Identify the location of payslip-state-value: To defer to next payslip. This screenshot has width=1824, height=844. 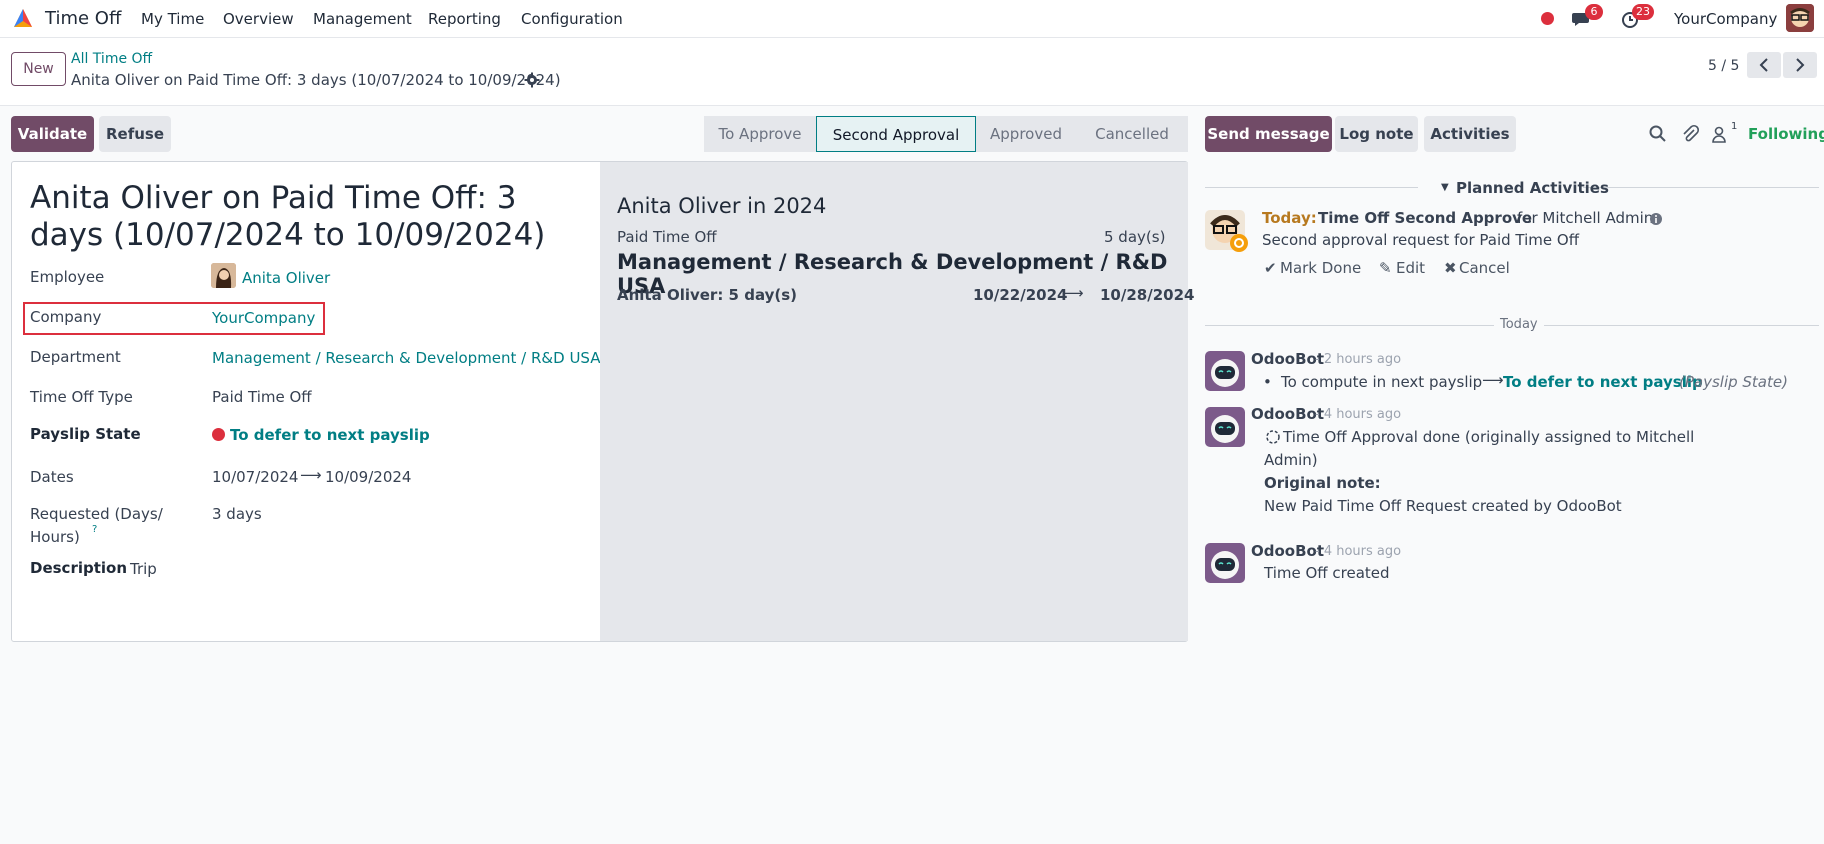
(330, 435).